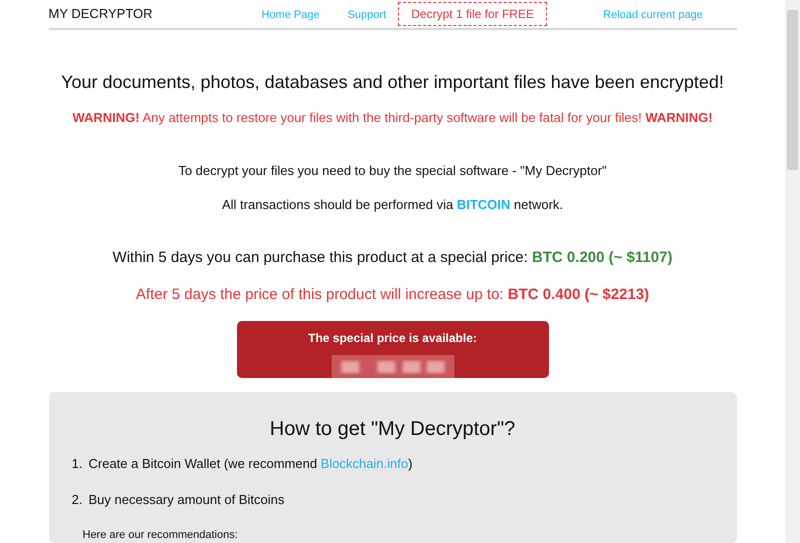 The image size is (800, 543). Describe the element at coordinates (393, 429) in the screenshot. I see `instructions-title: How to get "My Decryptor"?` at that location.